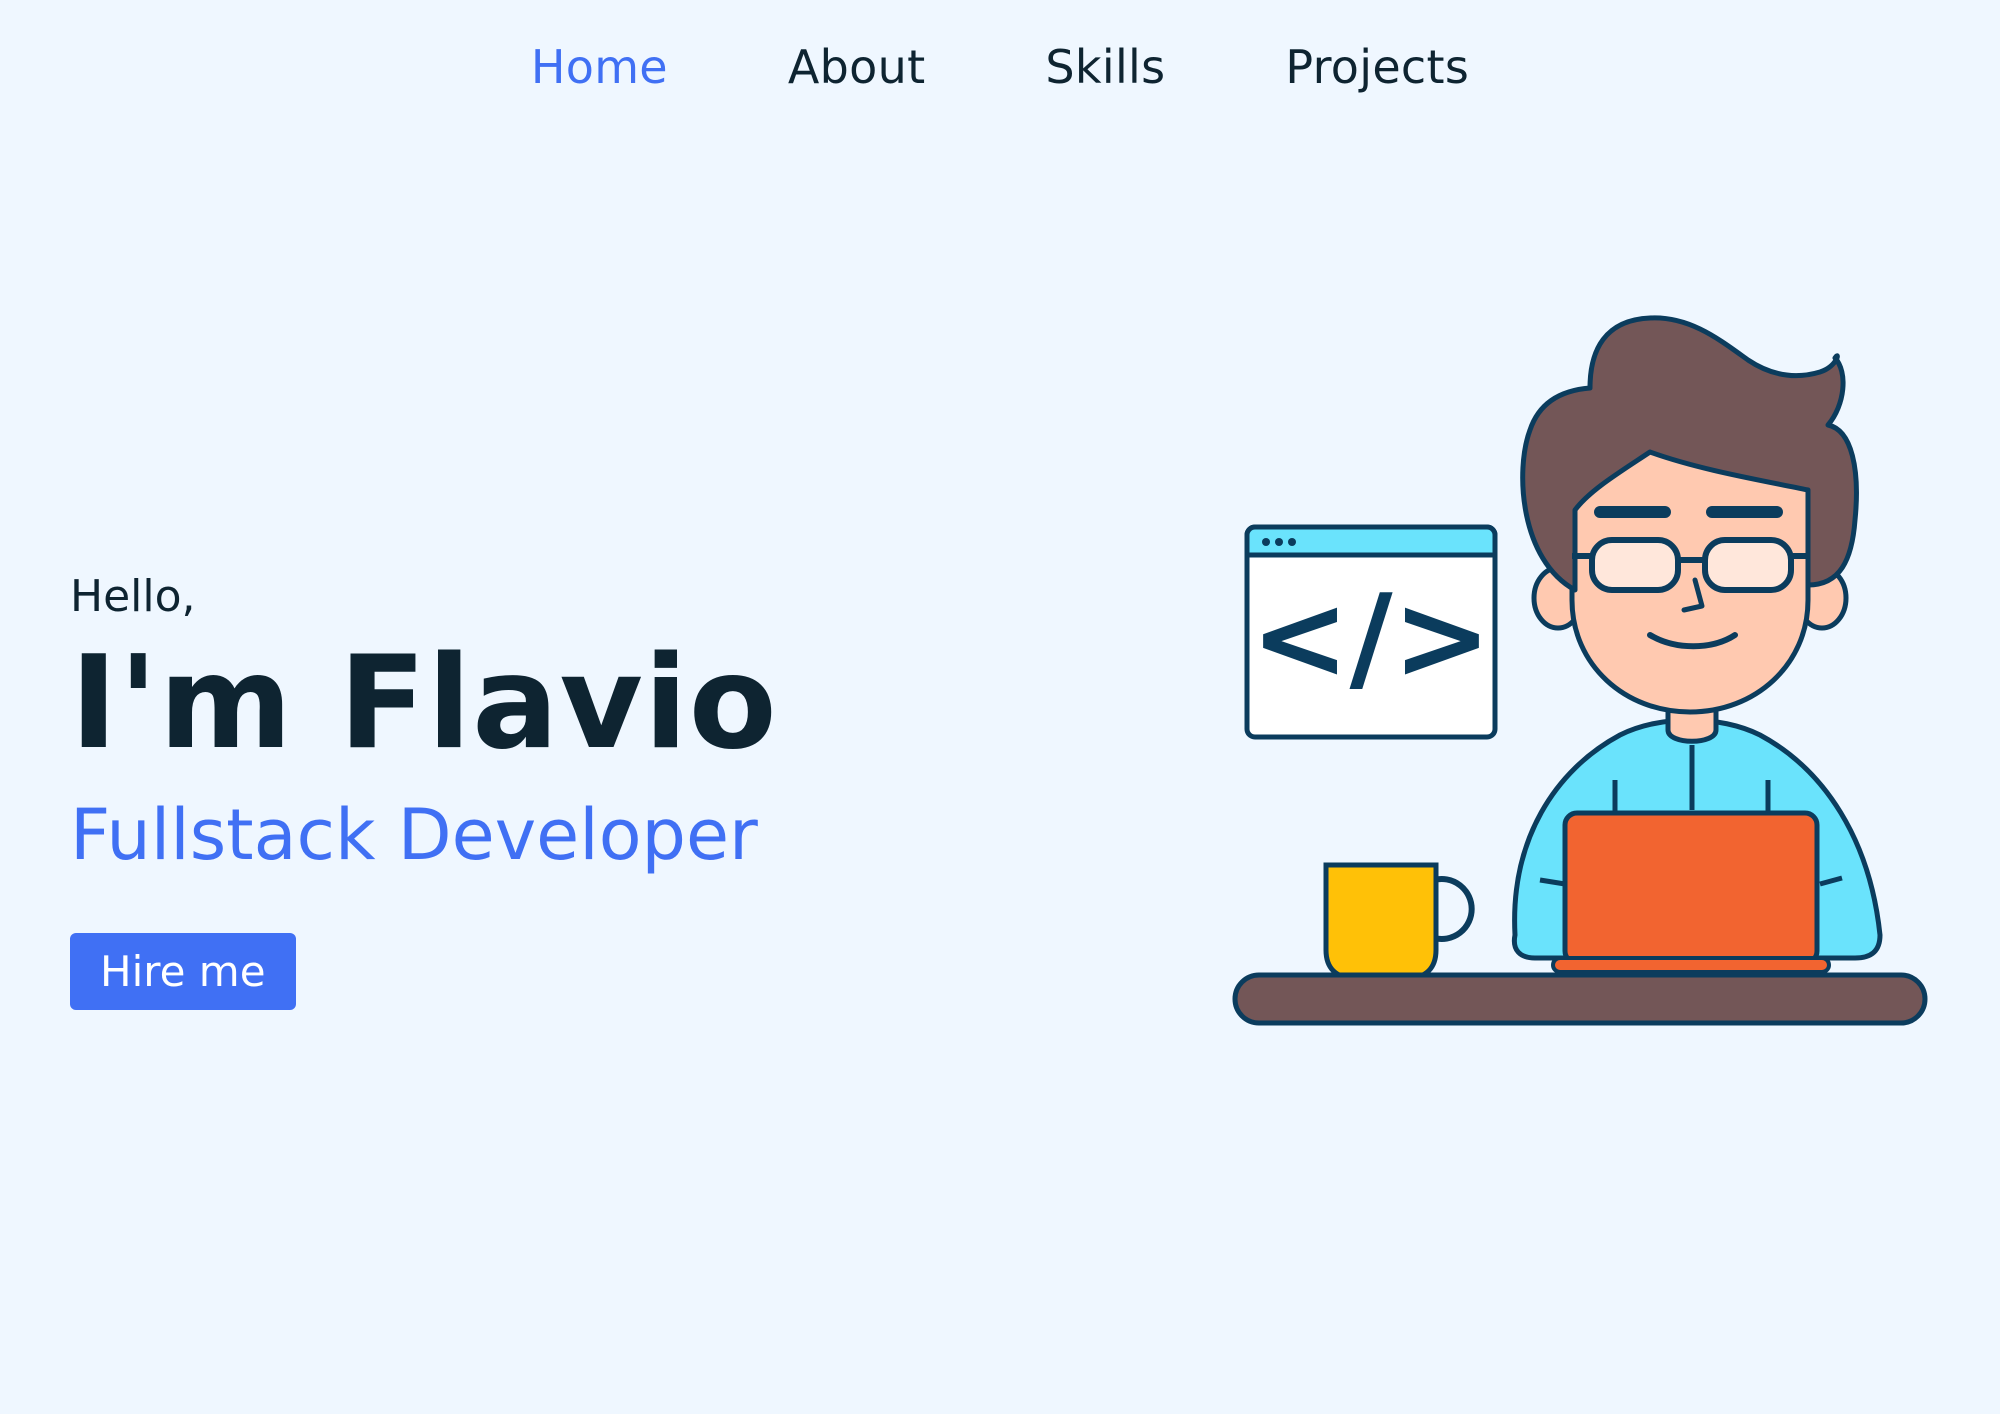 The width and height of the screenshot is (2000, 1414). What do you see at coordinates (857, 67) in the screenshot?
I see `nav-about-link: About` at bounding box center [857, 67].